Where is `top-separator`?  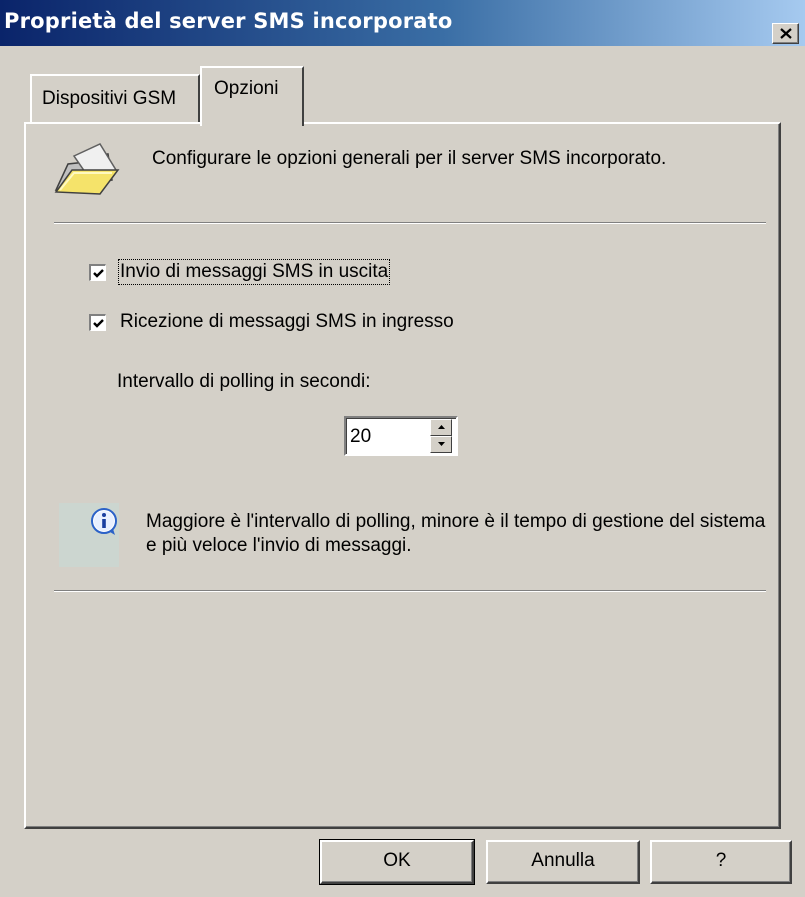
top-separator is located at coordinates (410, 223).